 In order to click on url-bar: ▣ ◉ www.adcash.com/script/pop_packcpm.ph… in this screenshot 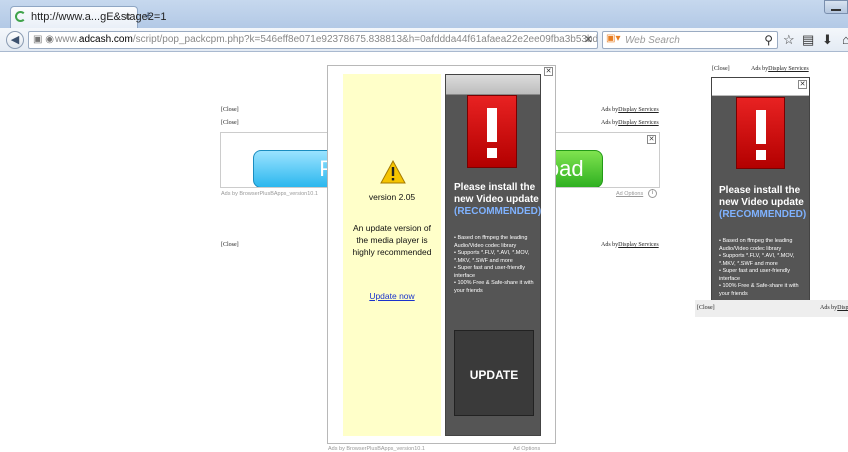, I will do `click(313, 40)`.